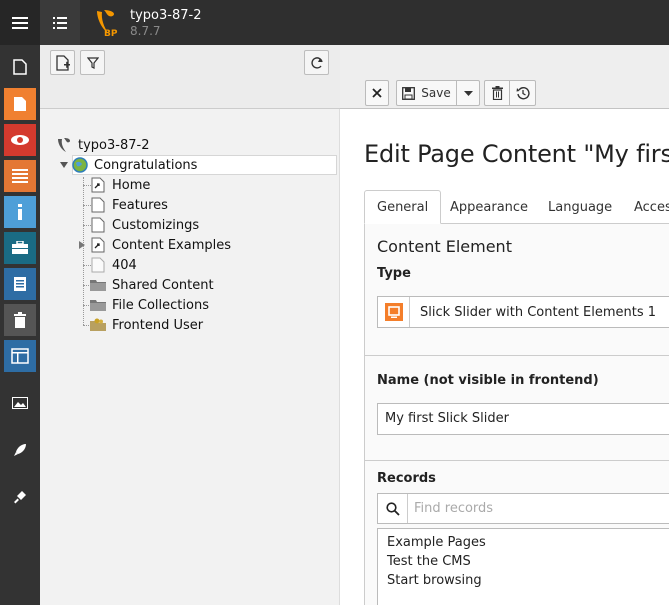  Describe the element at coordinates (20, 140) in the screenshot. I see `module-view` at that location.